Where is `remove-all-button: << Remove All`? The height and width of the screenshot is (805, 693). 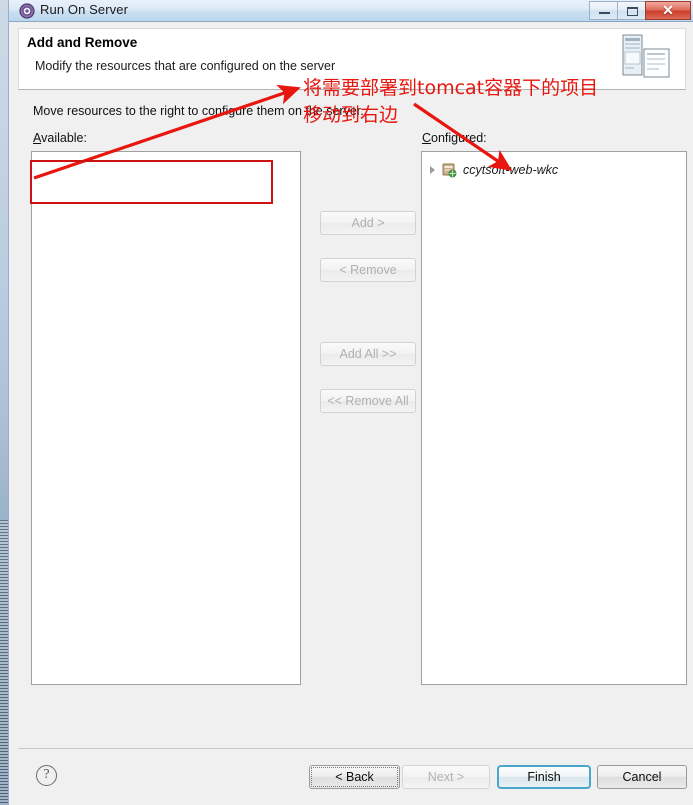 remove-all-button: << Remove All is located at coordinates (368, 401).